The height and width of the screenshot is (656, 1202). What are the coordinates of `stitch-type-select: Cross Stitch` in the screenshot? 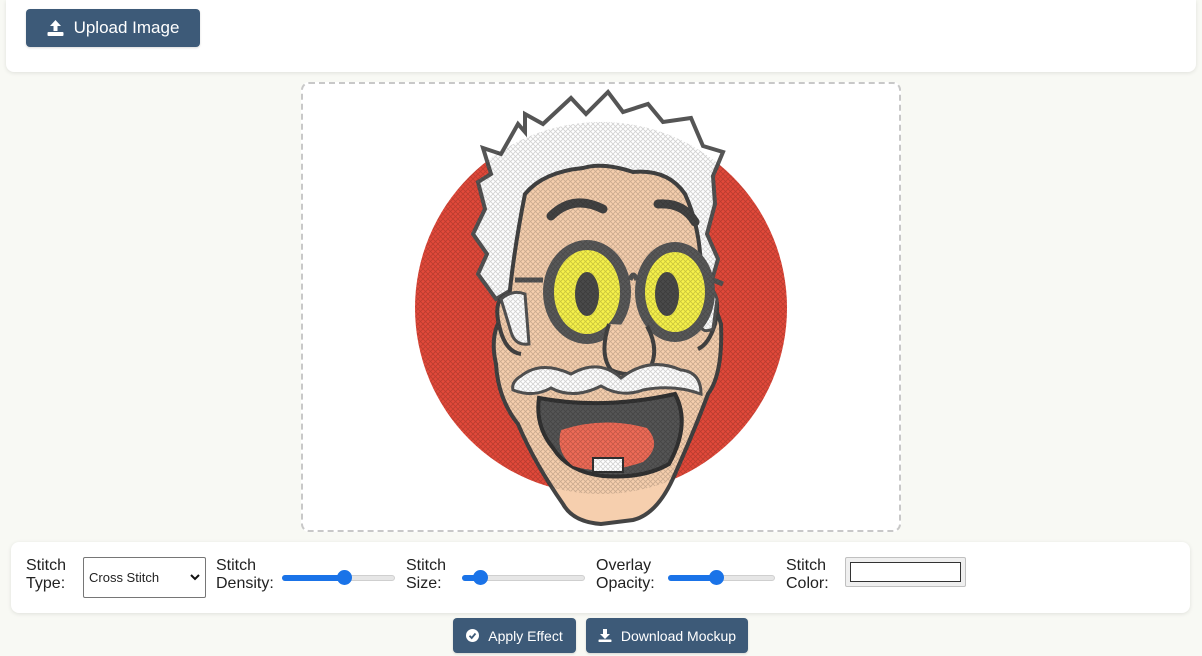 It's located at (144, 577).